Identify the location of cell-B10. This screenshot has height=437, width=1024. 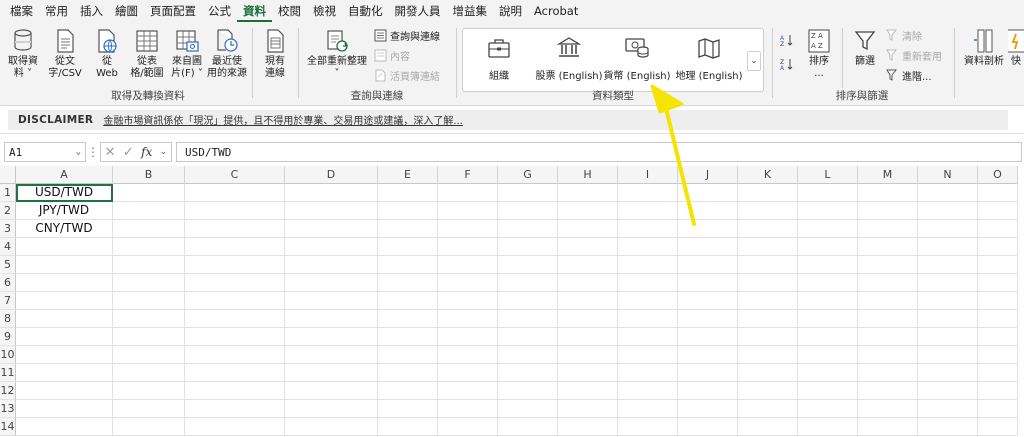
(149, 355).